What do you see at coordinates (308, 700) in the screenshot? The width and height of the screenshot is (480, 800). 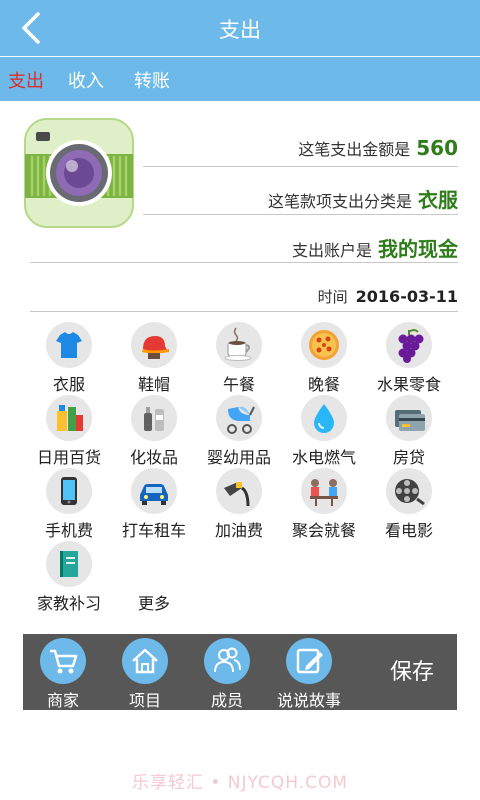 I see `story-label: 说说故事` at bounding box center [308, 700].